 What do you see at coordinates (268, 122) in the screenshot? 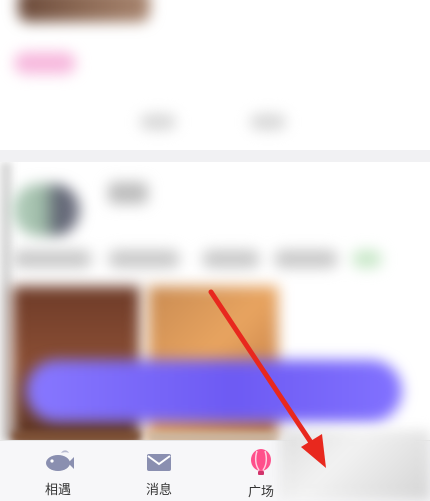
I see `like-action` at bounding box center [268, 122].